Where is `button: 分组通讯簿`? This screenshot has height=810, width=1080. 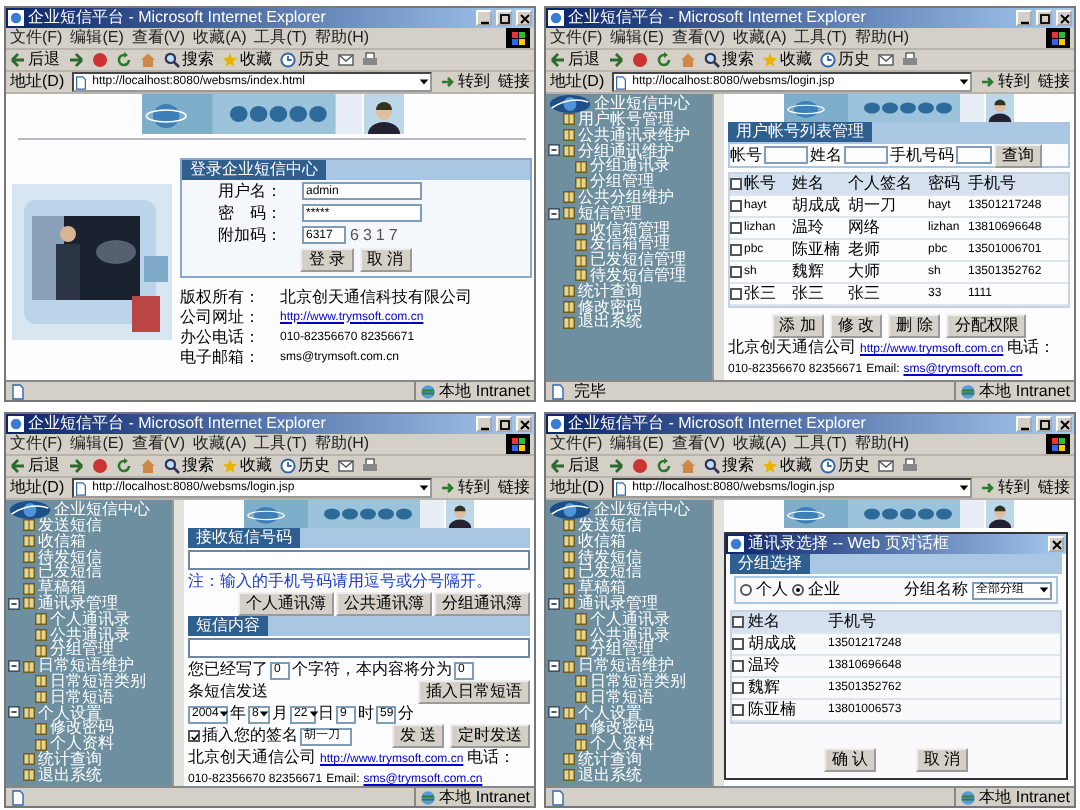 button: 分组通讯簿 is located at coordinates (482, 604).